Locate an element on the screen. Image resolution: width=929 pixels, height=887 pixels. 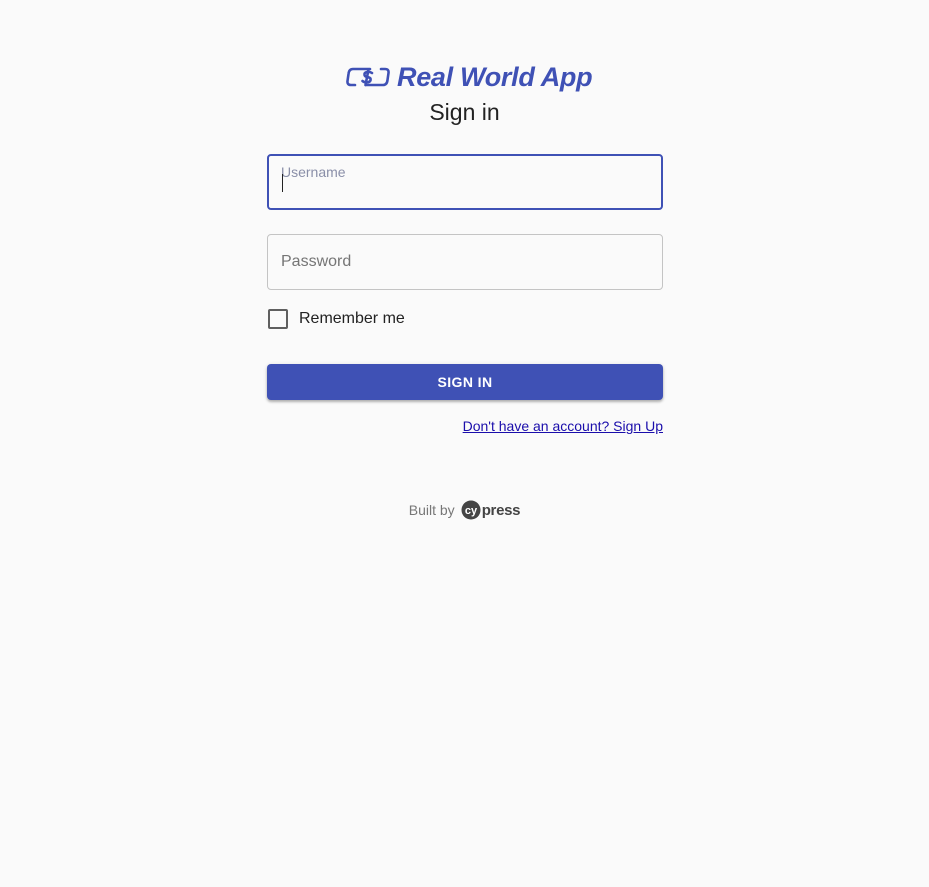
app-logo: Real World App is located at coordinates (469, 77).